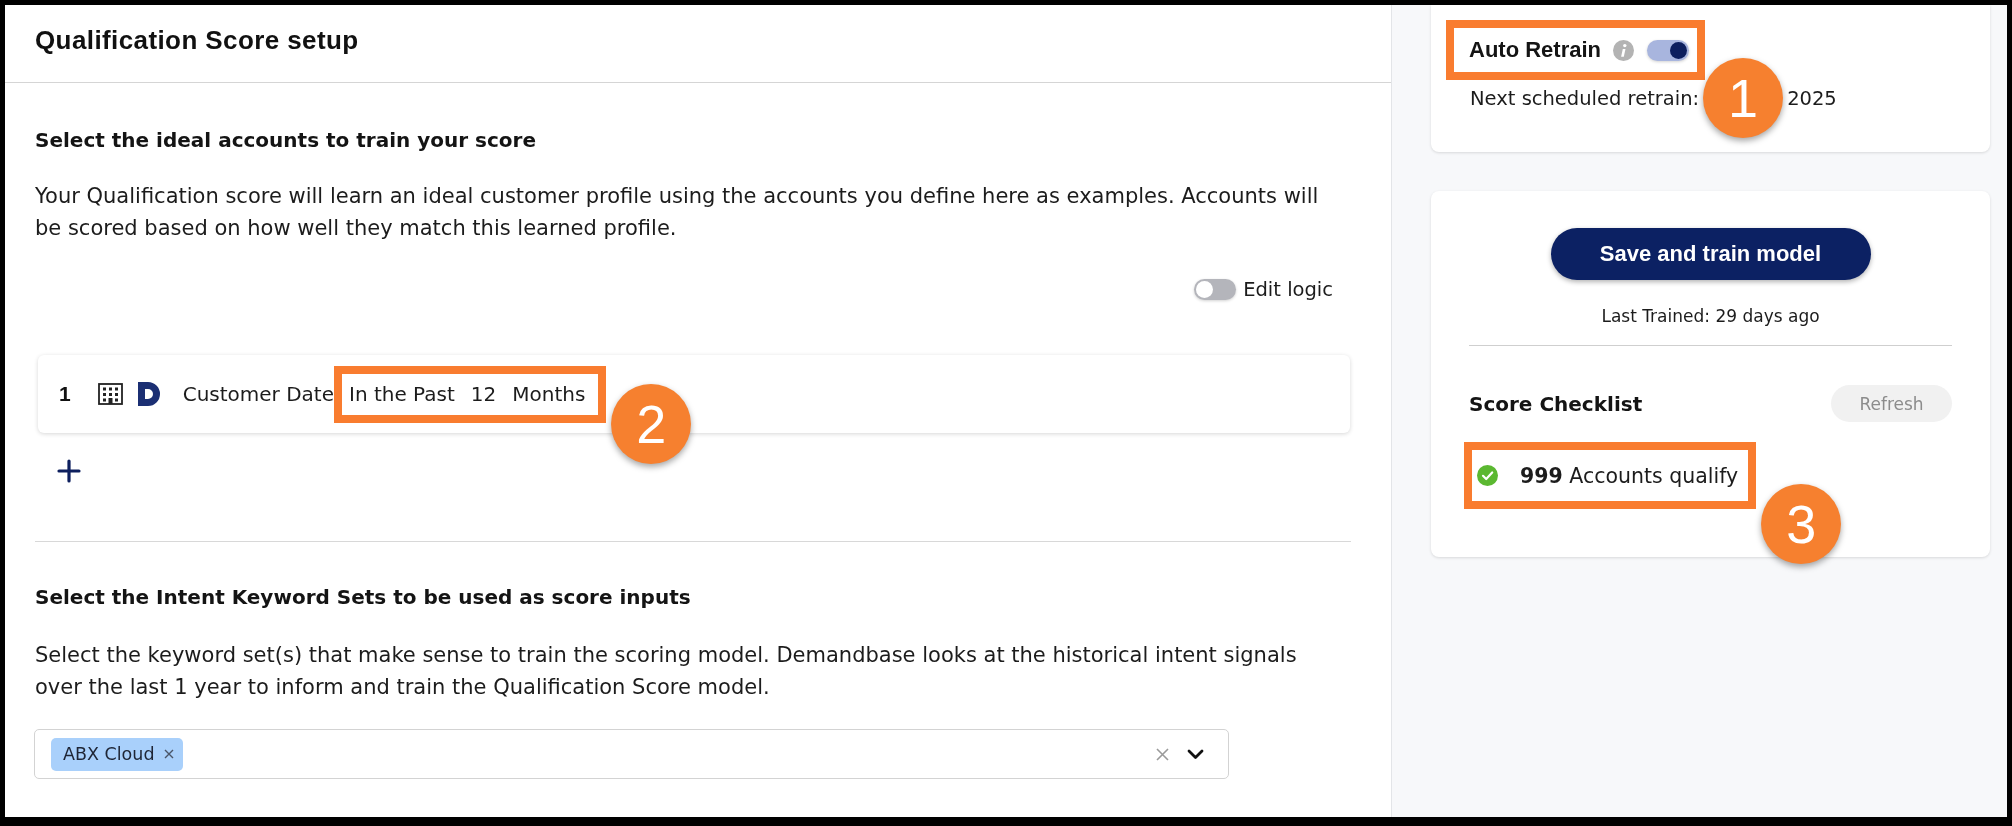 This screenshot has width=2012, height=826. I want to click on callout-badge: 2, so click(651, 423).